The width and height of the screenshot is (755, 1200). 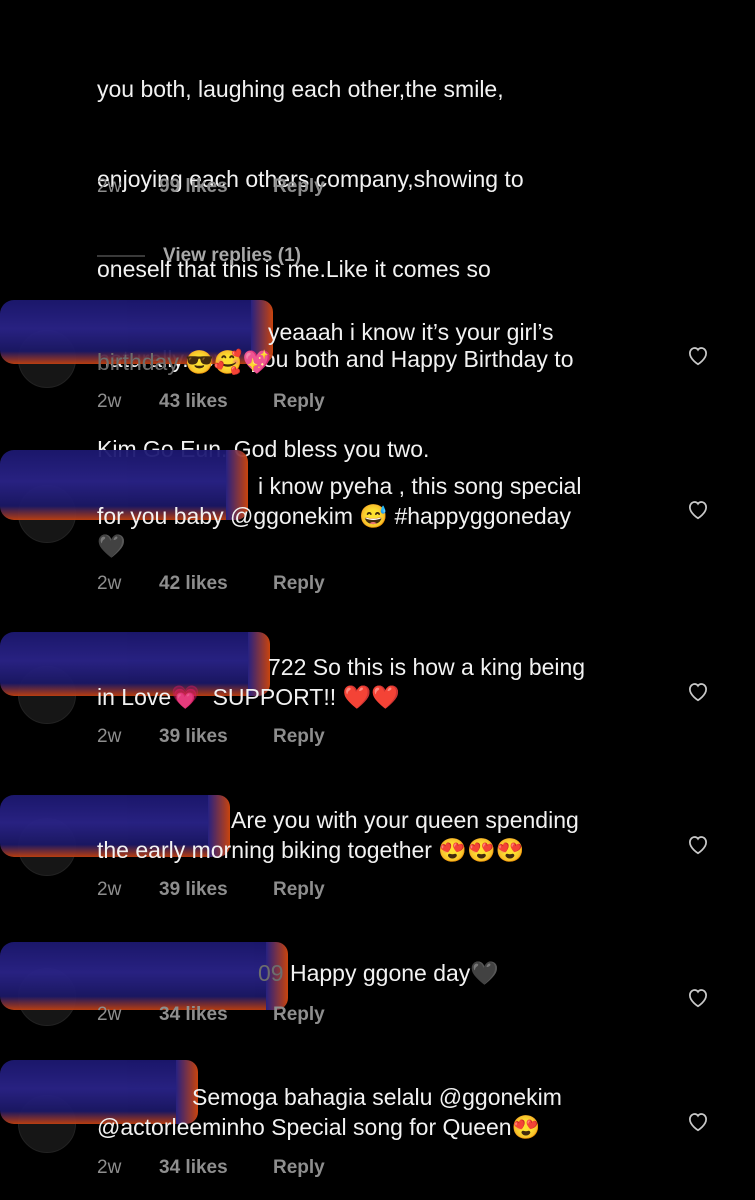 What do you see at coordinates (216, 187) in the screenshot?
I see `likes-count: 99 likes` at bounding box center [216, 187].